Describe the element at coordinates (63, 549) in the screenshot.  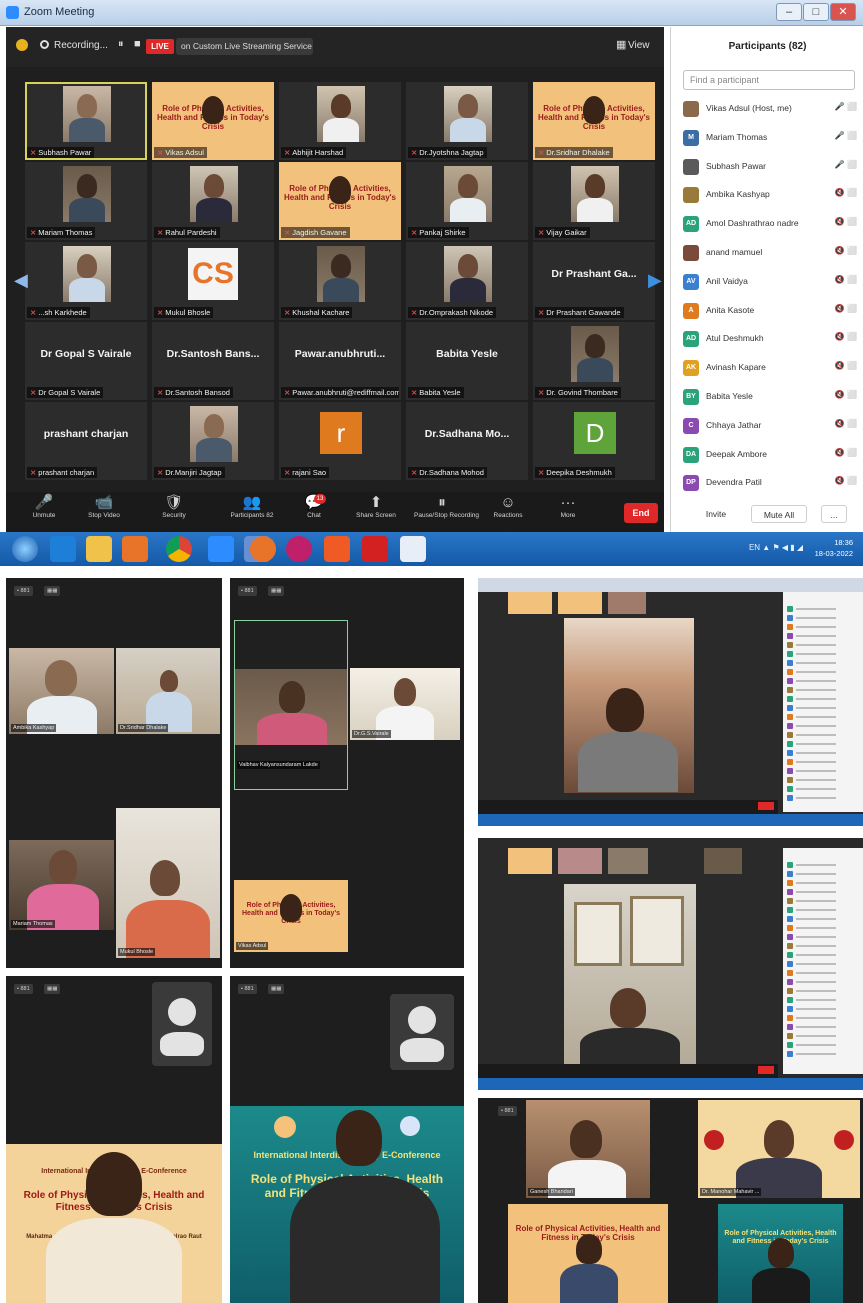
I see `ie-icon` at that location.